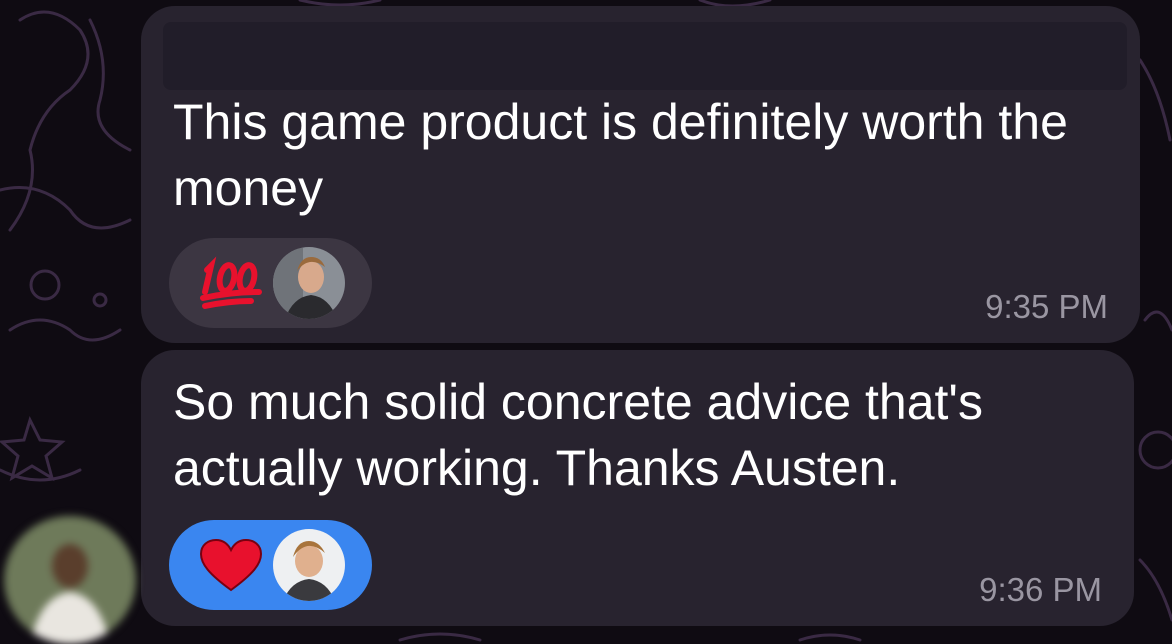  Describe the element at coordinates (1040, 589) in the screenshot. I see `message-timestamp: 9:36 PM` at that location.